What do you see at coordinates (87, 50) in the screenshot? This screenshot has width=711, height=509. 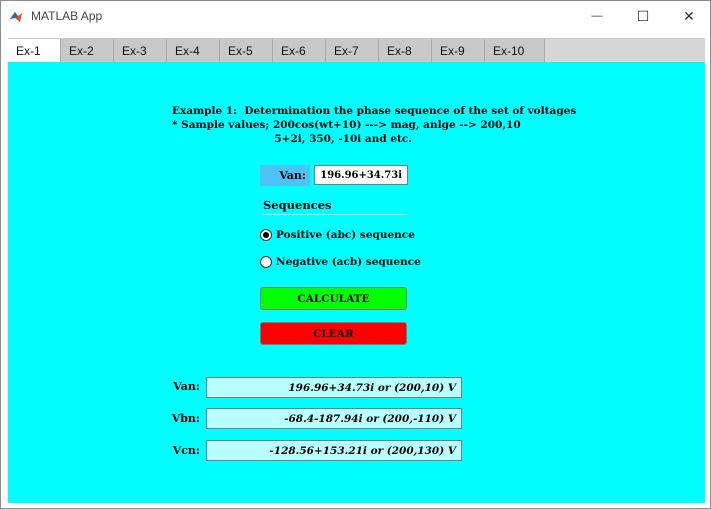 I see `tab-ex-2: Ex-2` at bounding box center [87, 50].